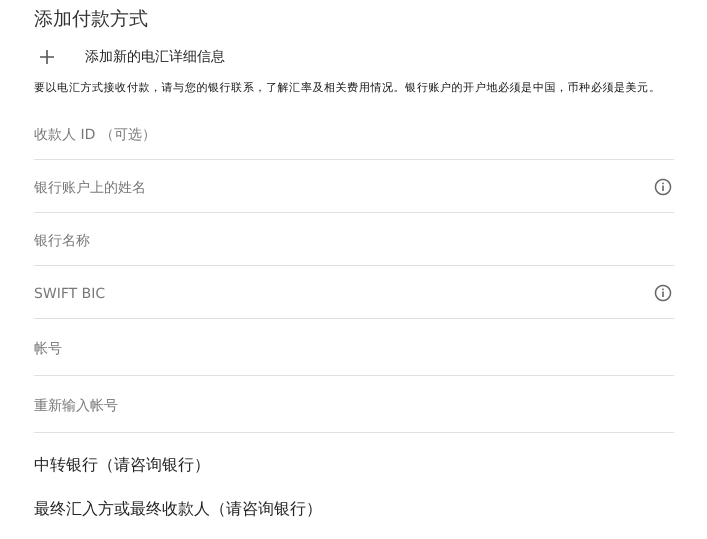 The image size is (707, 539). What do you see at coordinates (91, 19) in the screenshot?
I see `page-title: 添加付款方式` at bounding box center [91, 19].